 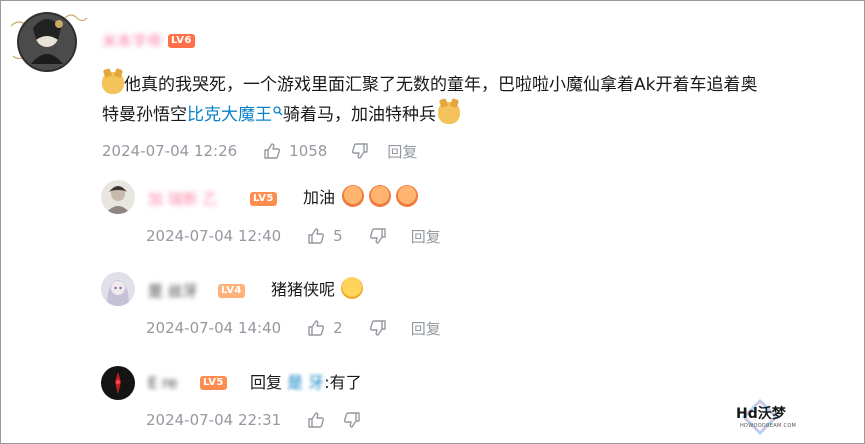 What do you see at coordinates (359, 115) in the screenshot?
I see `comment-line-2-suffix: 骑着马，加油特种兵` at bounding box center [359, 115].